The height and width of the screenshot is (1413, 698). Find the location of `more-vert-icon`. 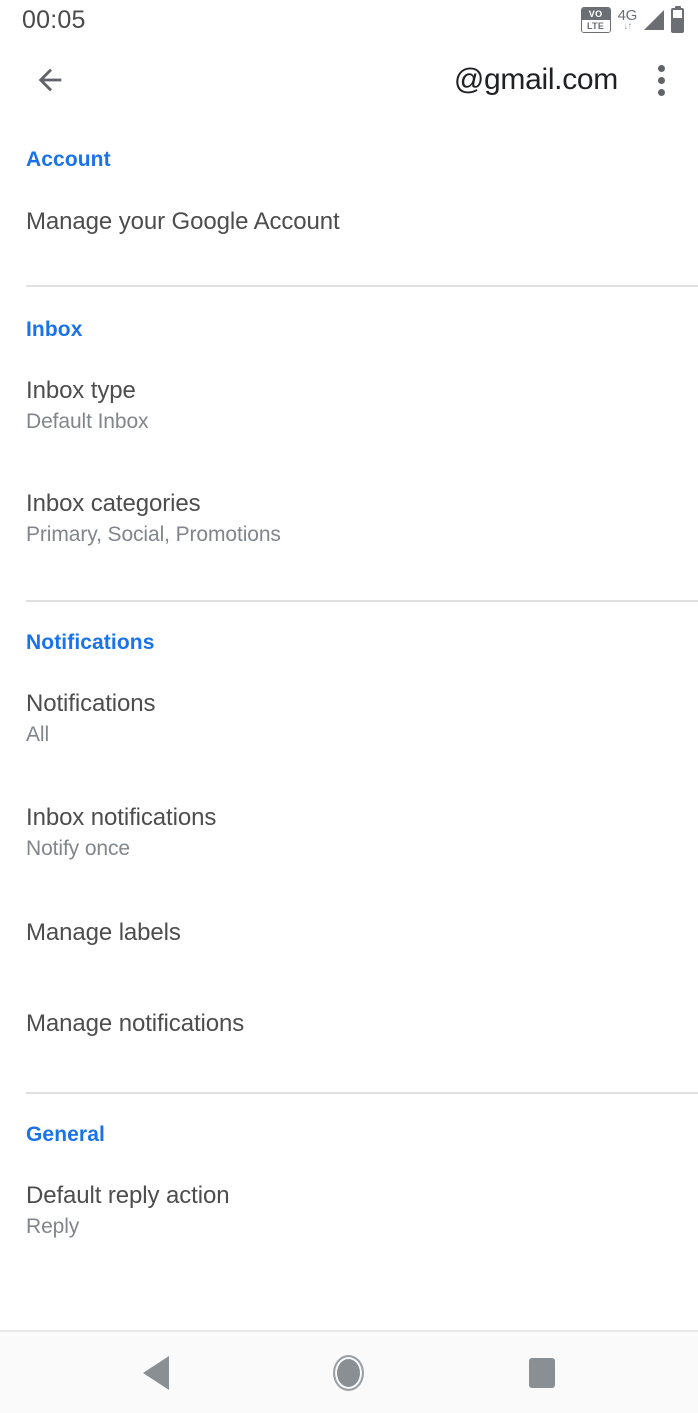

more-vert-icon is located at coordinates (661, 80).